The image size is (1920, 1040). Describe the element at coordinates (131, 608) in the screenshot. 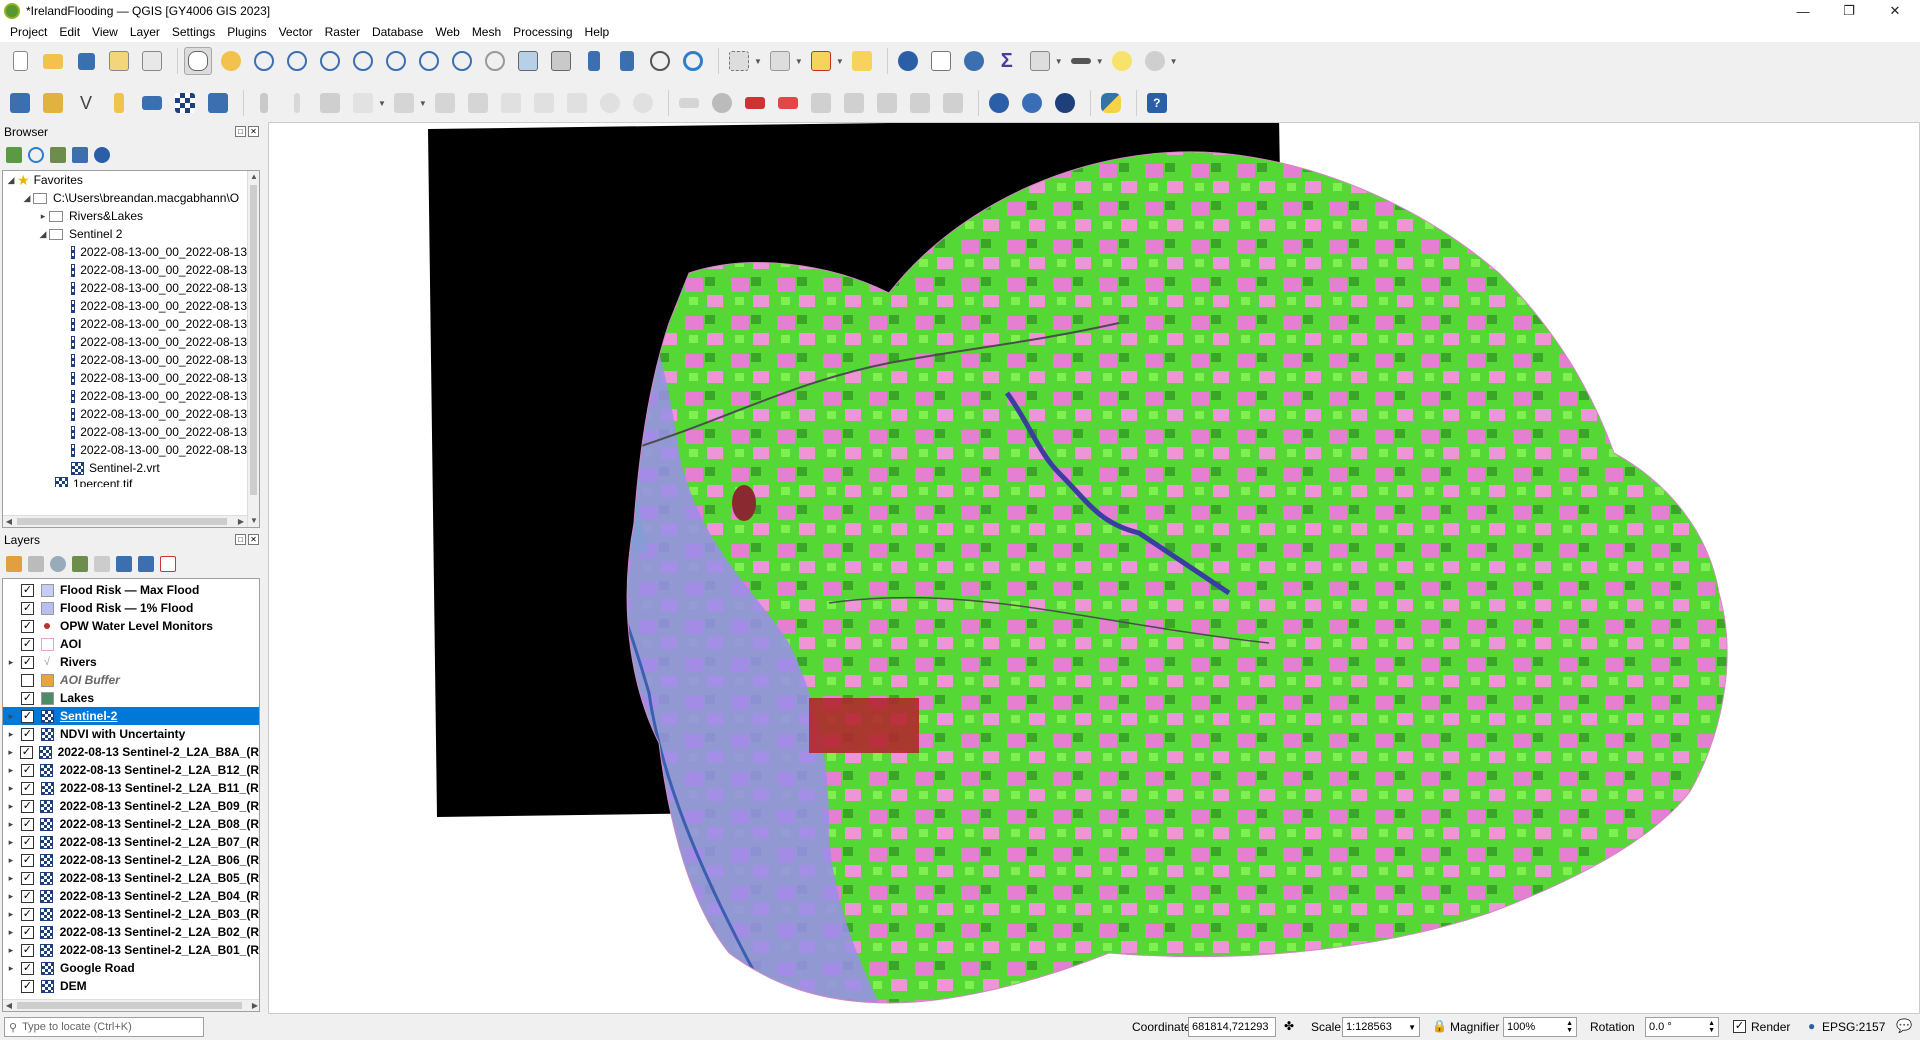

I see `layer-row: ✓ Flood Risk — 1% Flood` at that location.